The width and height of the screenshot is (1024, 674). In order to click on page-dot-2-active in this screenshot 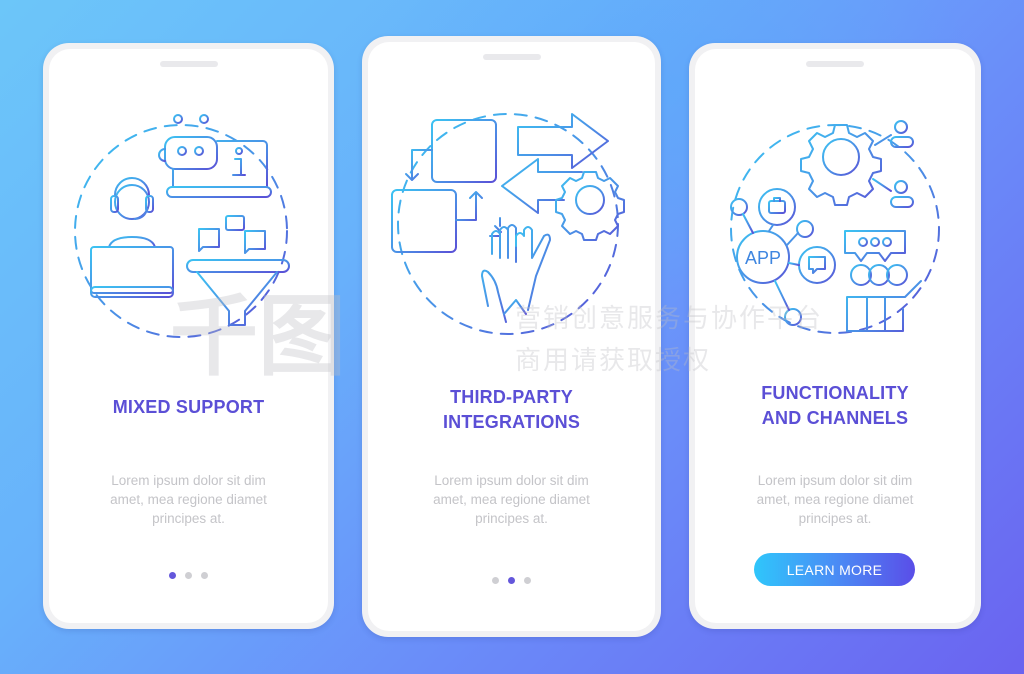, I will do `click(511, 580)`.